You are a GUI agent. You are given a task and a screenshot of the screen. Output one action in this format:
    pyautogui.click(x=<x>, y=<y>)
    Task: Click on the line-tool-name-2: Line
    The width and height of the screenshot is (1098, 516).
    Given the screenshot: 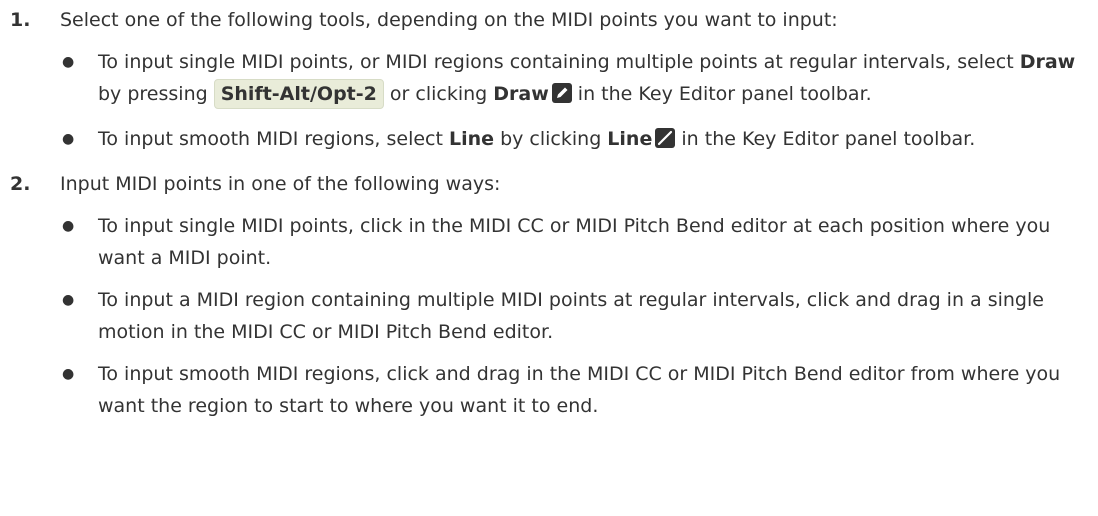 What is the action you would take?
    pyautogui.click(x=630, y=139)
    